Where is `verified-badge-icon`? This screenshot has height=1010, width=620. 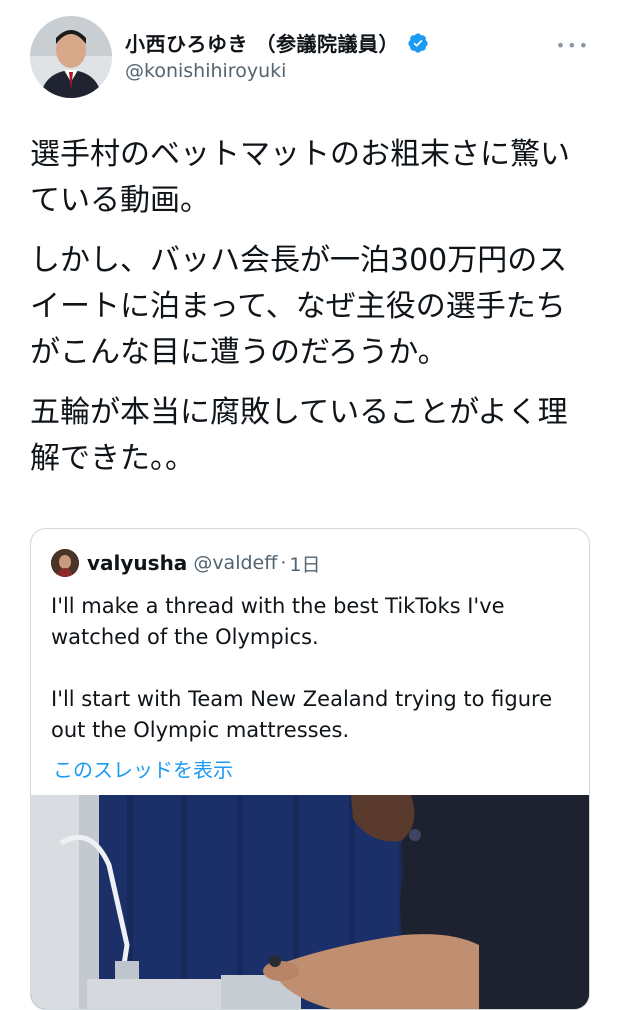
verified-badge-icon is located at coordinates (418, 42).